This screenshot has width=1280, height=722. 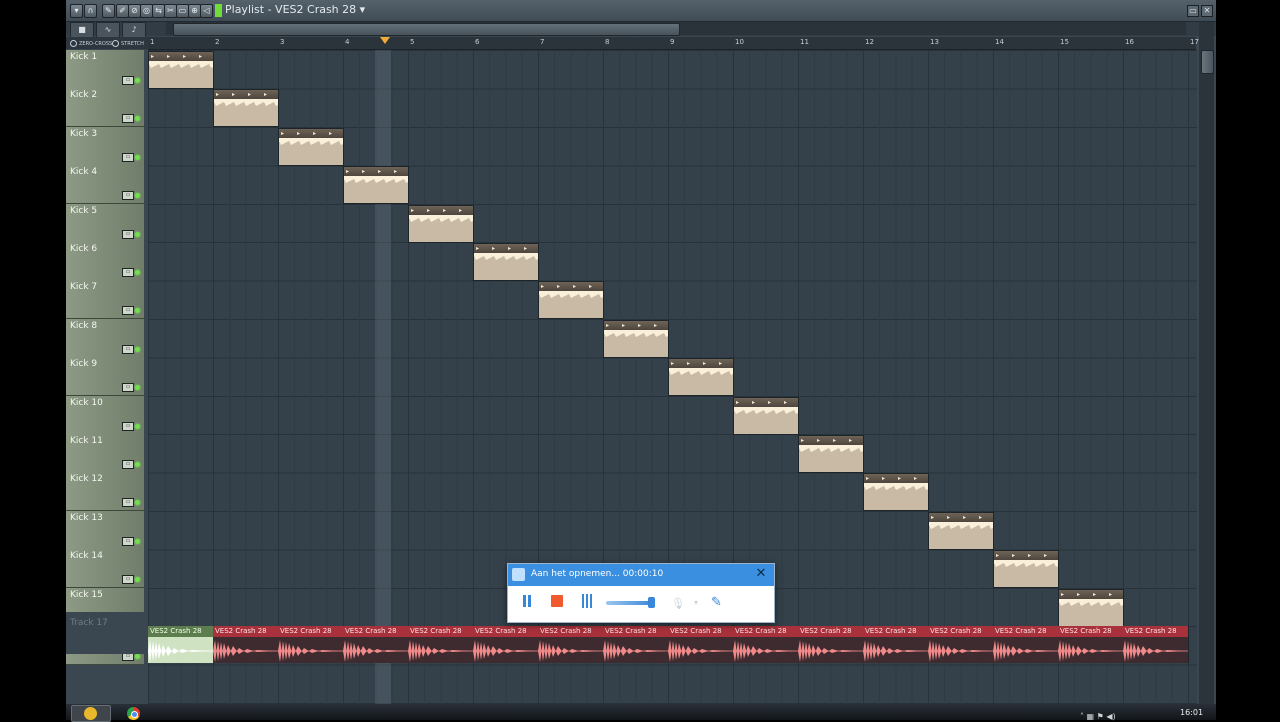 What do you see at coordinates (105, 69) in the screenshot?
I see `track-header: Kick 1 ▭` at bounding box center [105, 69].